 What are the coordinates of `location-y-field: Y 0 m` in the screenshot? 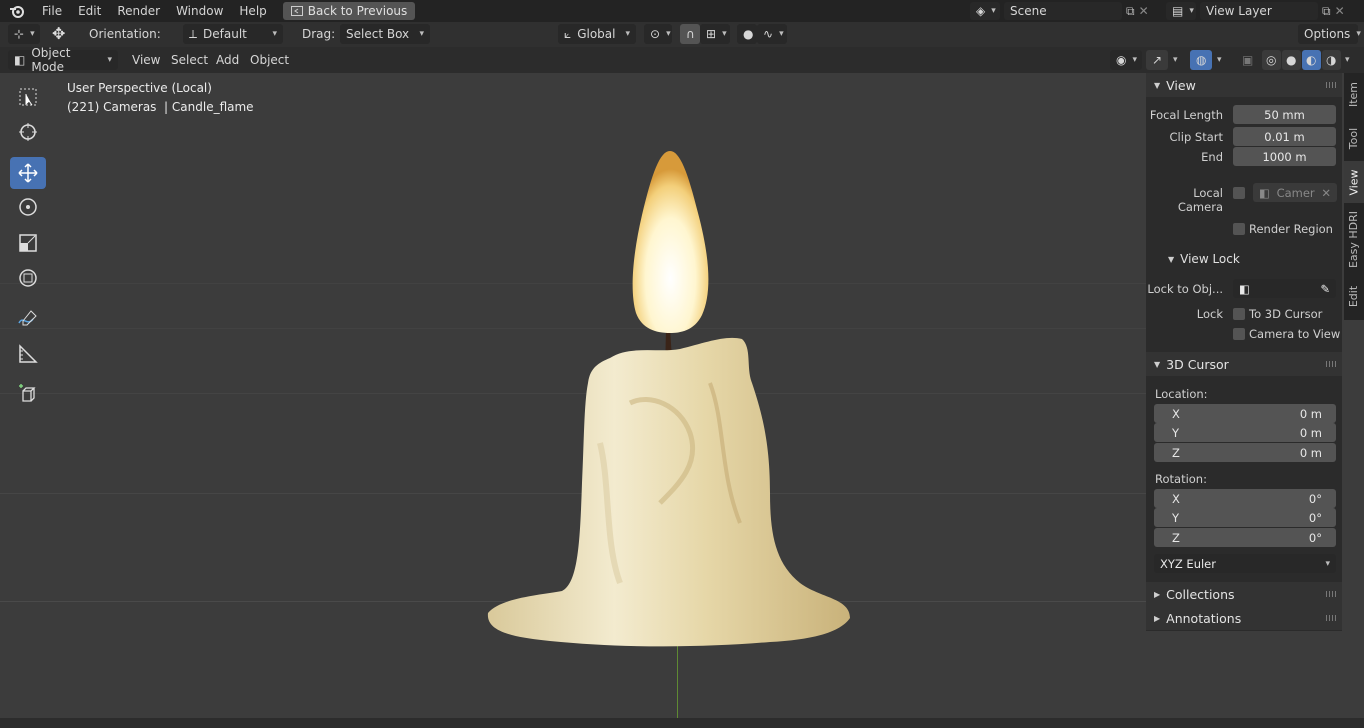 It's located at (1245, 432).